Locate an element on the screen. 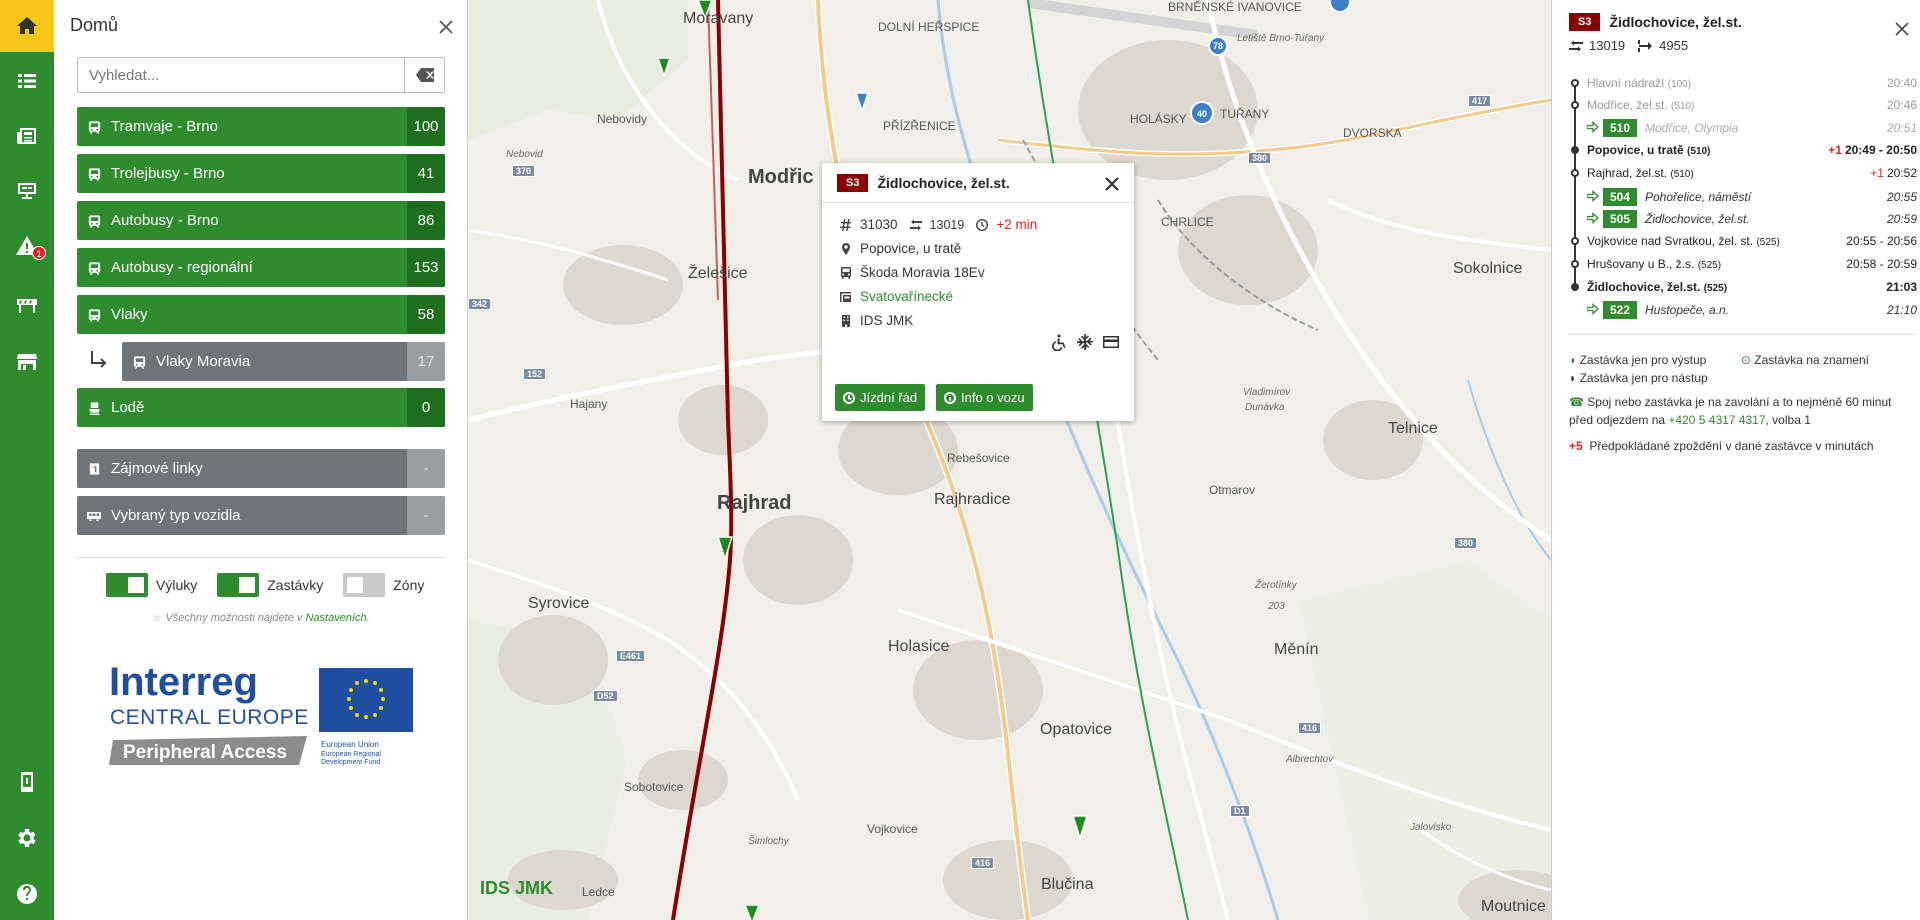 Image resolution: width=1920 pixels, height=920 pixels. popup-depot-row: Svatovařínecké is located at coordinates (895, 296).